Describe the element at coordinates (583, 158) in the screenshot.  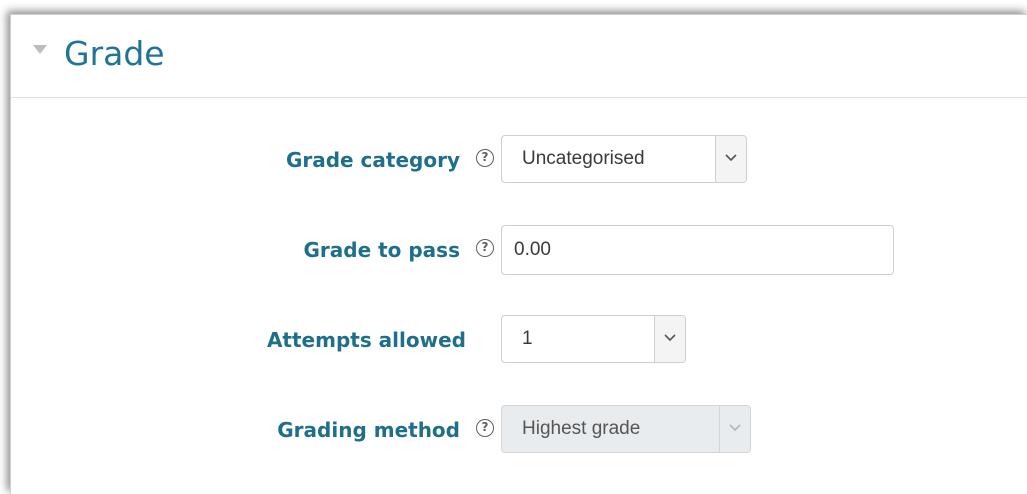
I see `grade-category-value: Uncategorised` at that location.